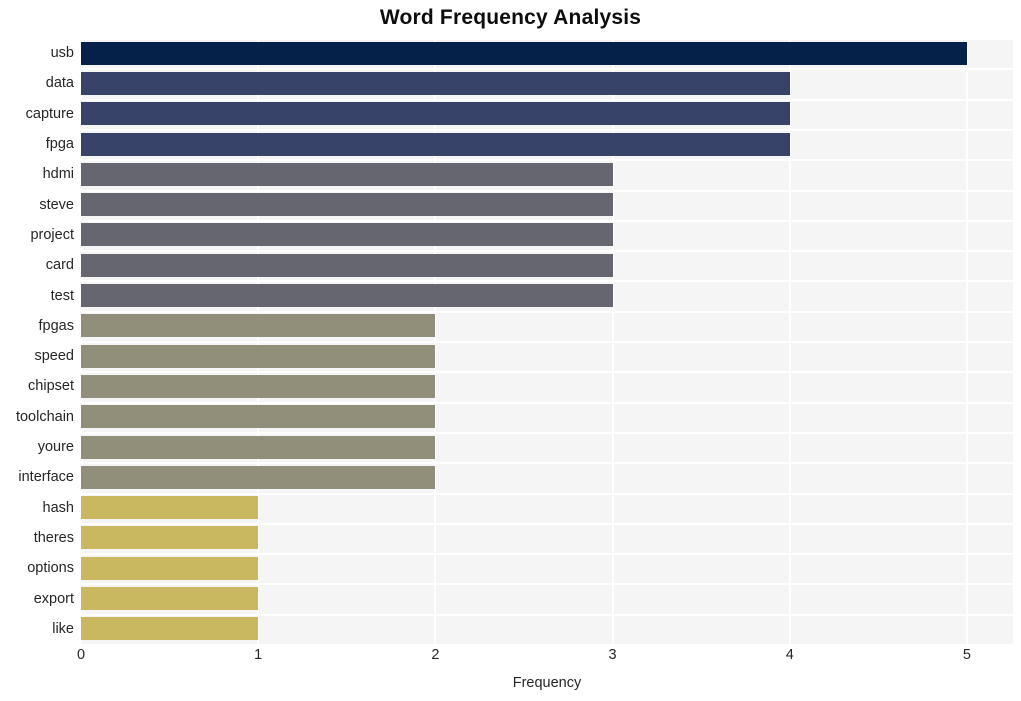  Describe the element at coordinates (63, 628) in the screenshot. I see `y-axis-tick-label: like` at that location.